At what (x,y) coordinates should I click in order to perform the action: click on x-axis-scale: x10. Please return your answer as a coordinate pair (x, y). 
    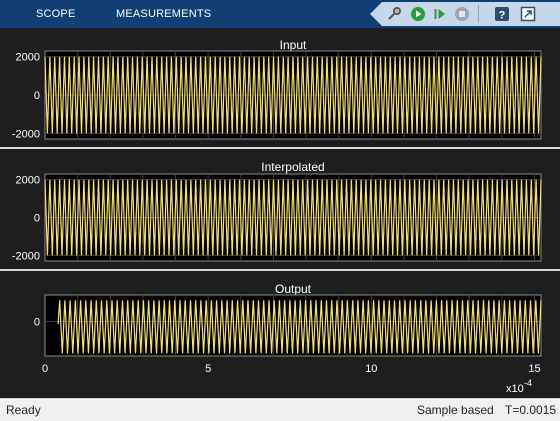
    Looking at the image, I should click on (515, 389).